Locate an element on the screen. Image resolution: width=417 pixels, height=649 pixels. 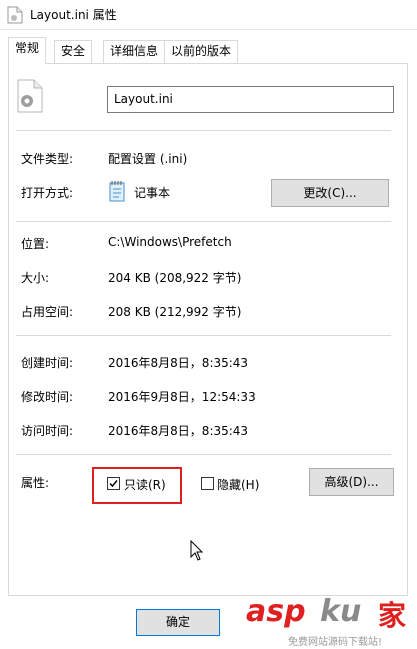
size-label: 大小: is located at coordinates (35, 278).